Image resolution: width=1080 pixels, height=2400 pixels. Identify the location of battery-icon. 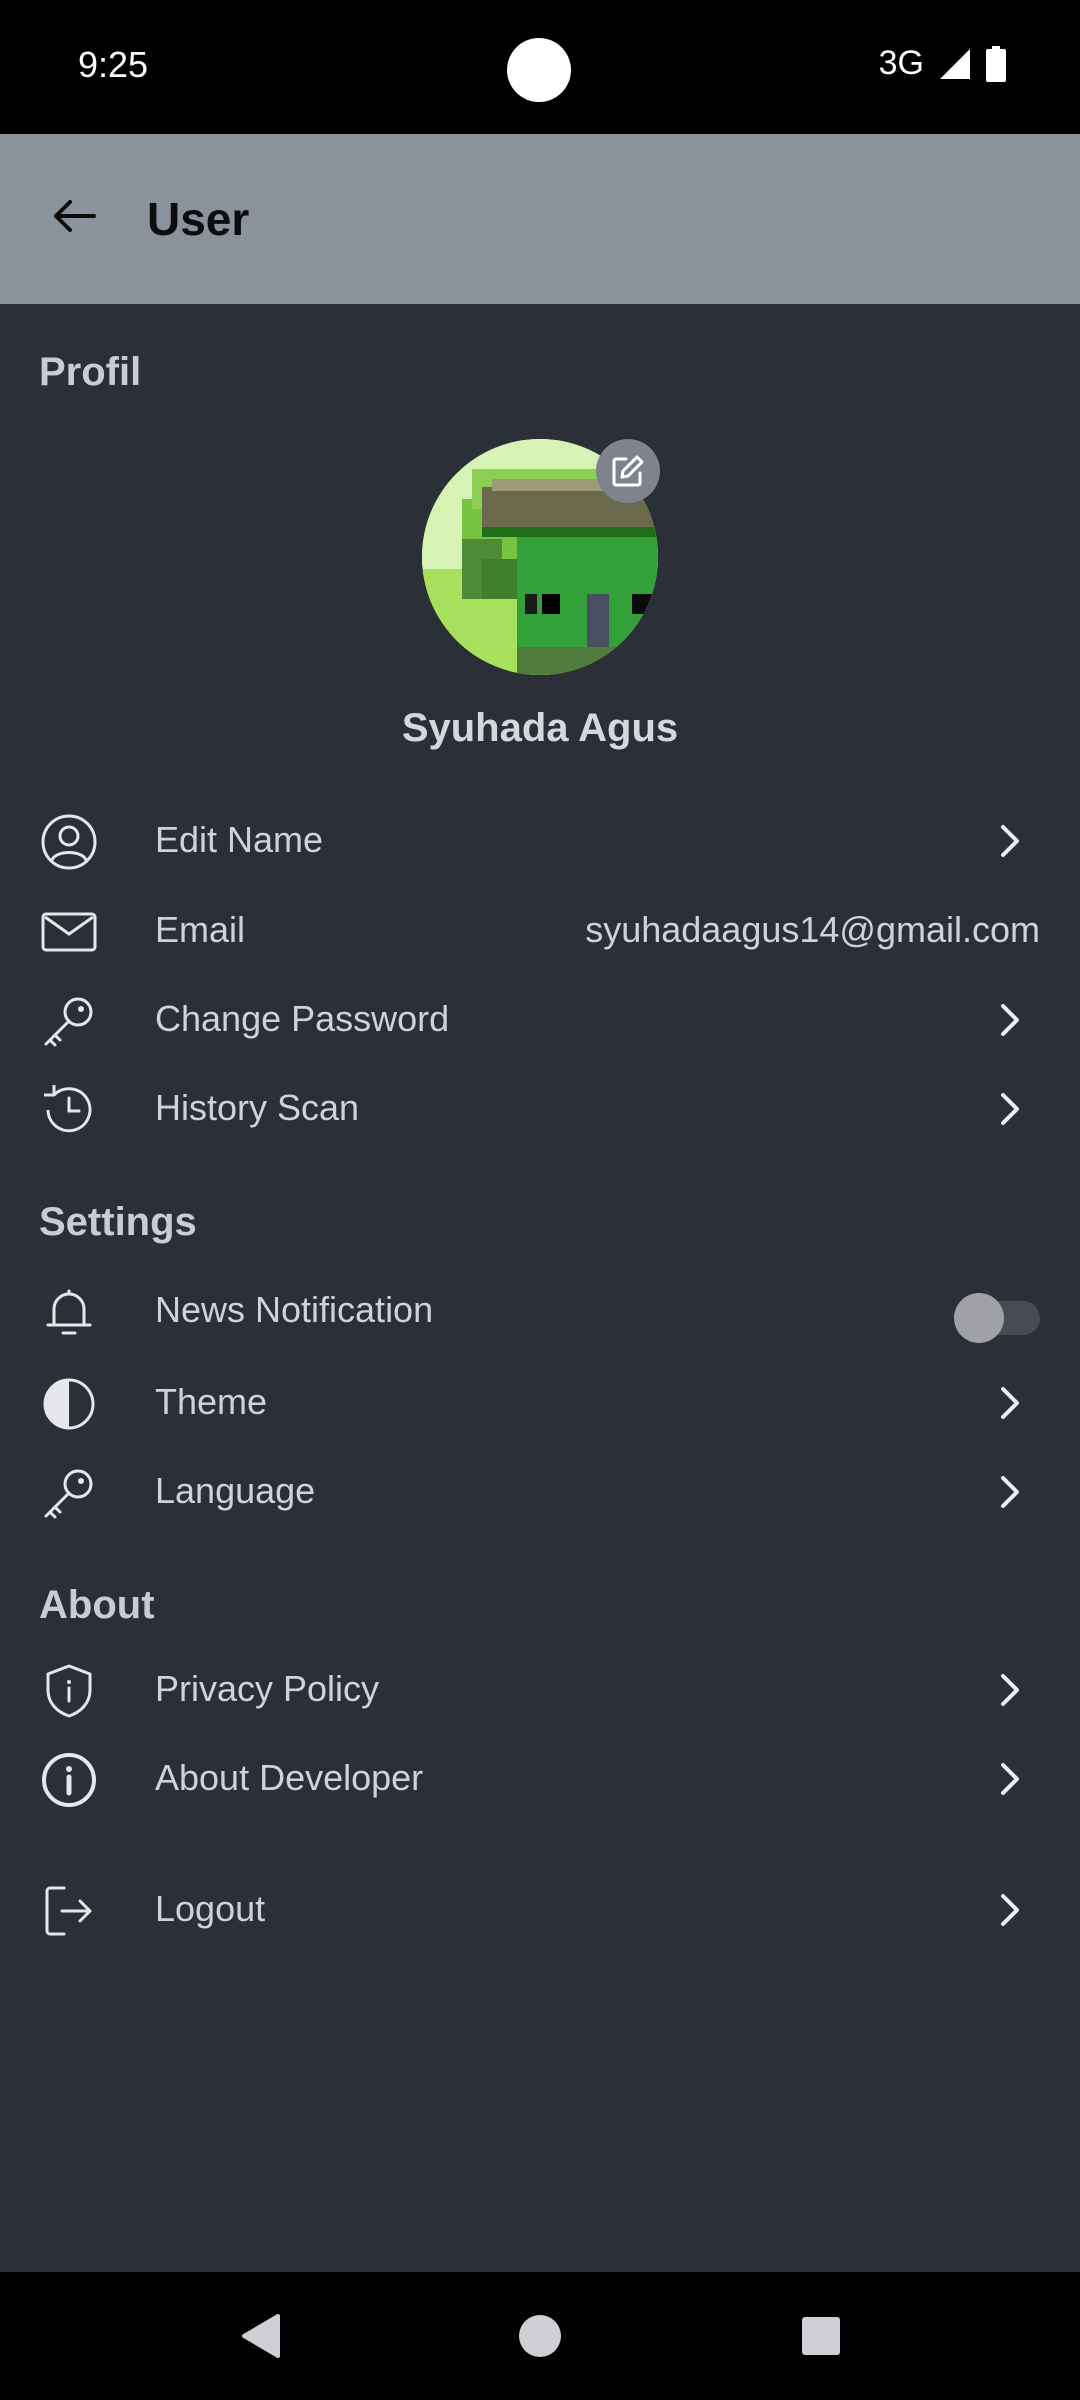
(996, 63).